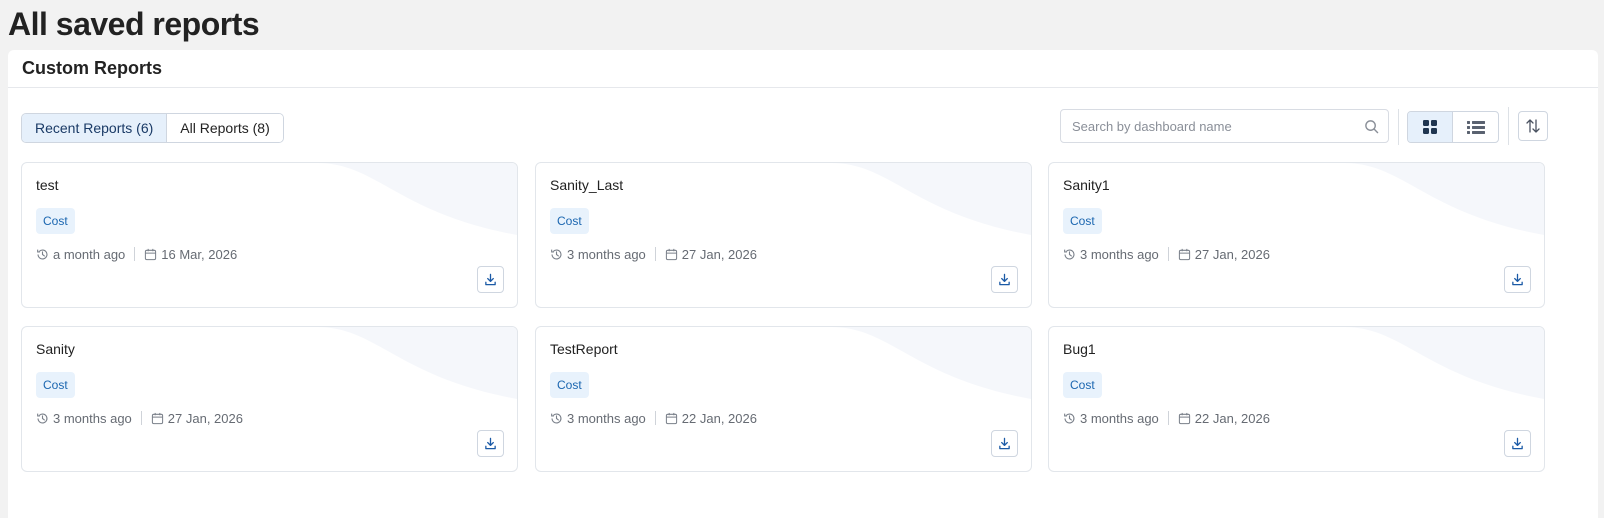 The height and width of the screenshot is (518, 1604). What do you see at coordinates (134, 24) in the screenshot?
I see `page-title: All saved reports` at bounding box center [134, 24].